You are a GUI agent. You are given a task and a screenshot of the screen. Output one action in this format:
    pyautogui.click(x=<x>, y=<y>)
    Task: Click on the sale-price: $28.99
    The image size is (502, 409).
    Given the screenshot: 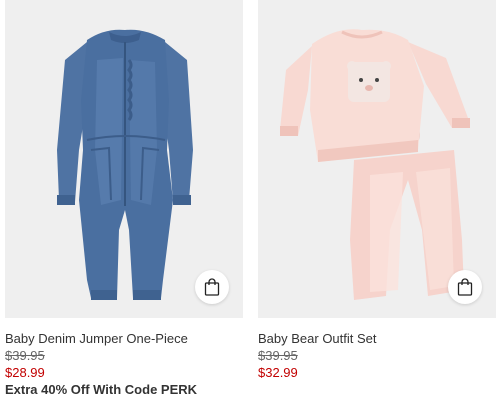 What is the action you would take?
    pyautogui.click(x=25, y=372)
    